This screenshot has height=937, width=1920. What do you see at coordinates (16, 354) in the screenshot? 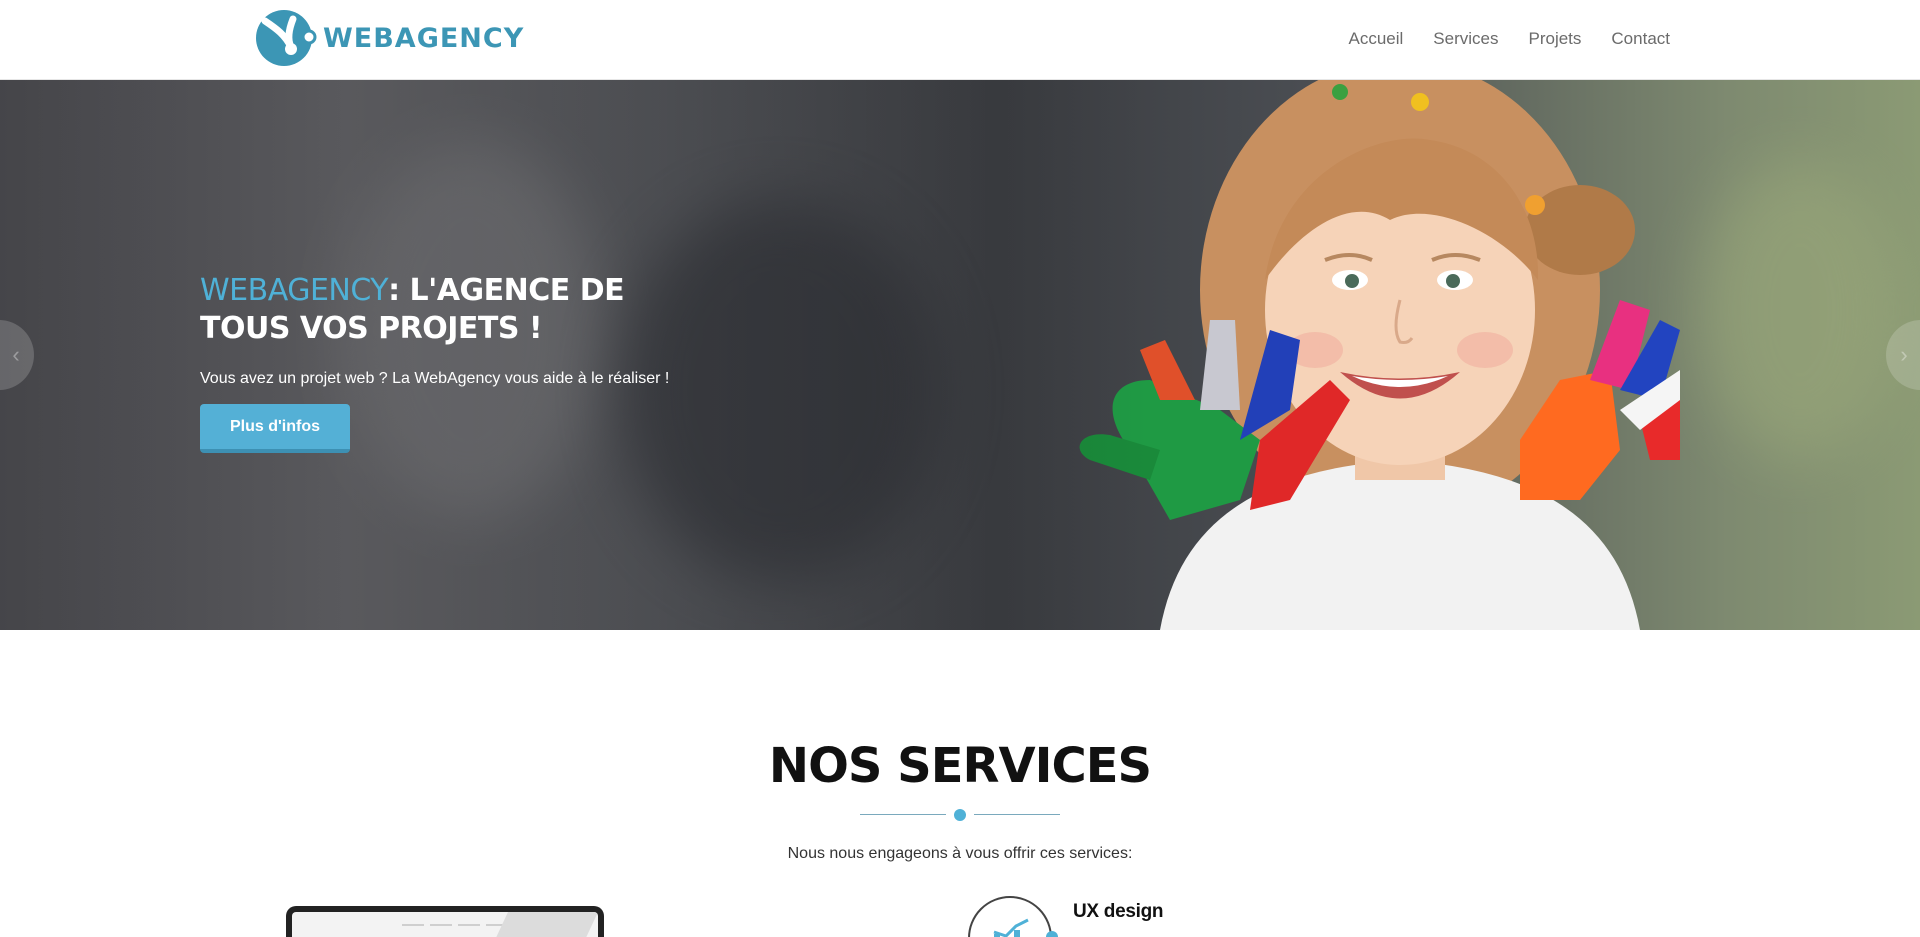
I see `chevron-left-icon: ‹` at bounding box center [16, 354].